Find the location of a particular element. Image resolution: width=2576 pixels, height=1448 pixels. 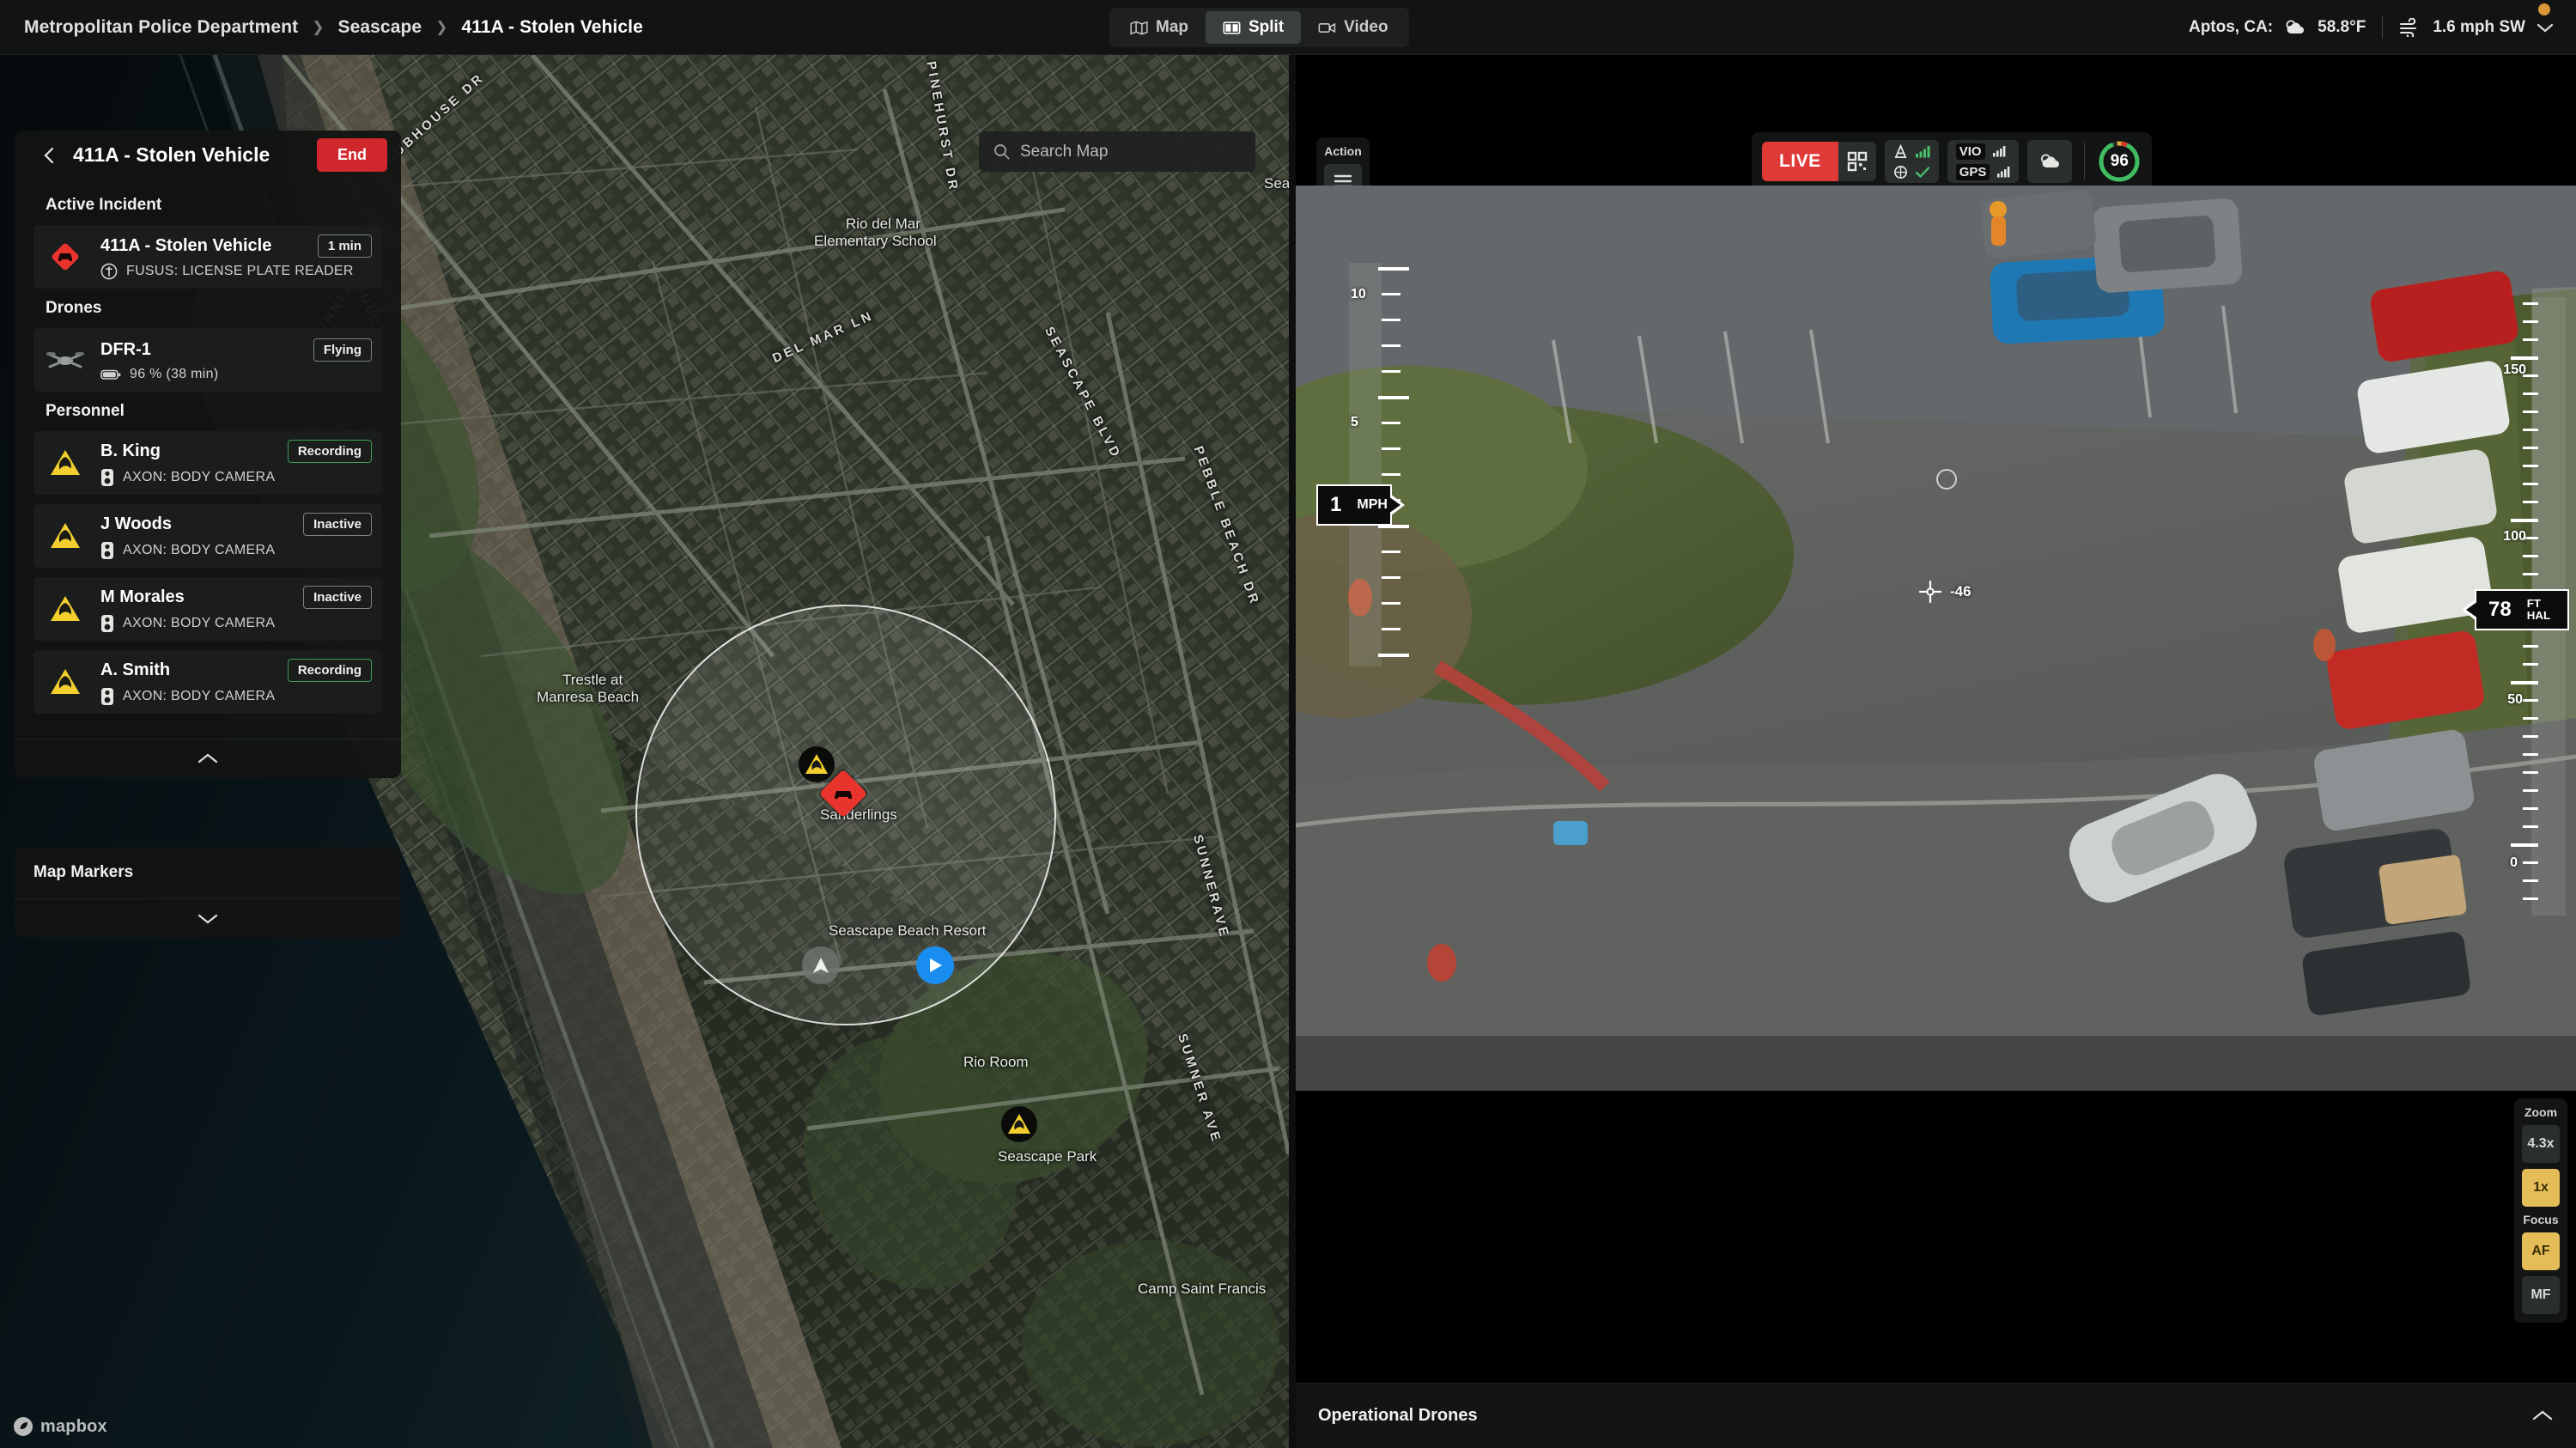

tab-split: Split is located at coordinates (1254, 27).